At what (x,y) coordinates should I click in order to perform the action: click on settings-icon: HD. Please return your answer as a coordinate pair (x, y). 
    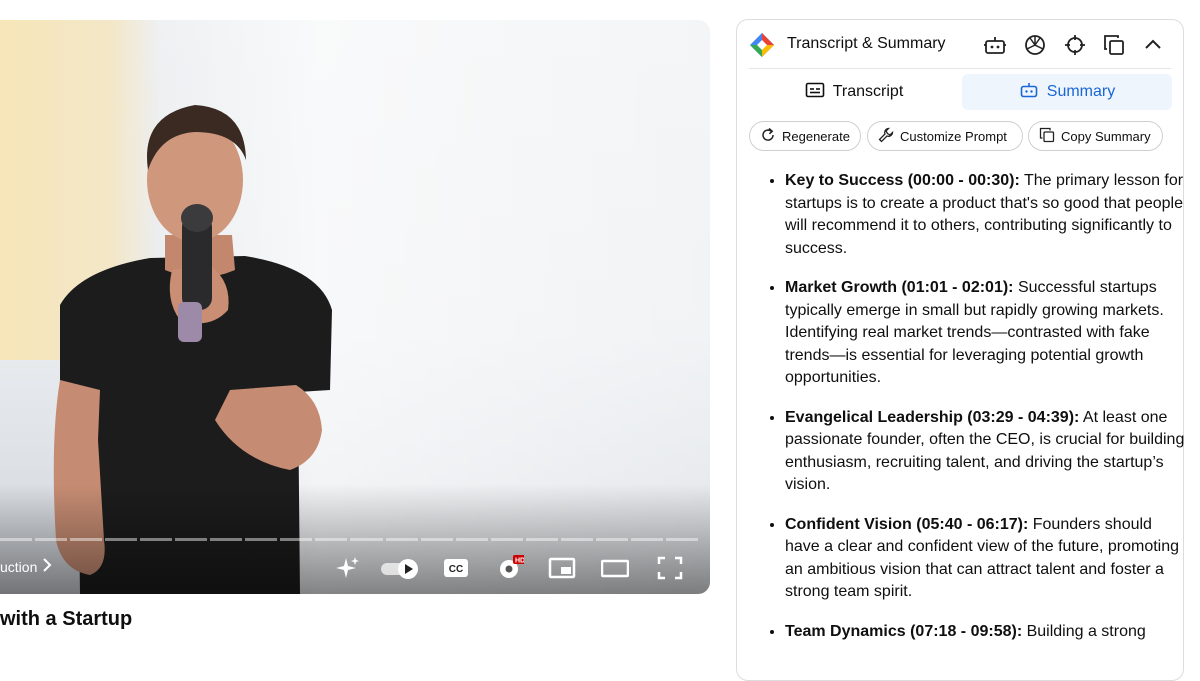
    Looking at the image, I should click on (511, 568).